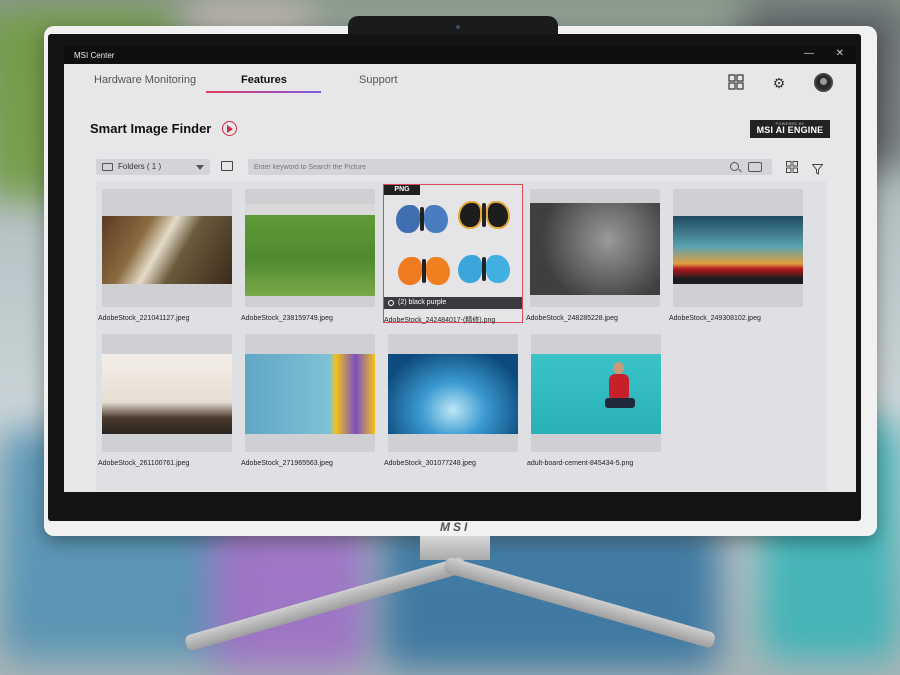 The width and height of the screenshot is (900, 675). Describe the element at coordinates (453, 26) in the screenshot. I see `webcam-bar` at that location.